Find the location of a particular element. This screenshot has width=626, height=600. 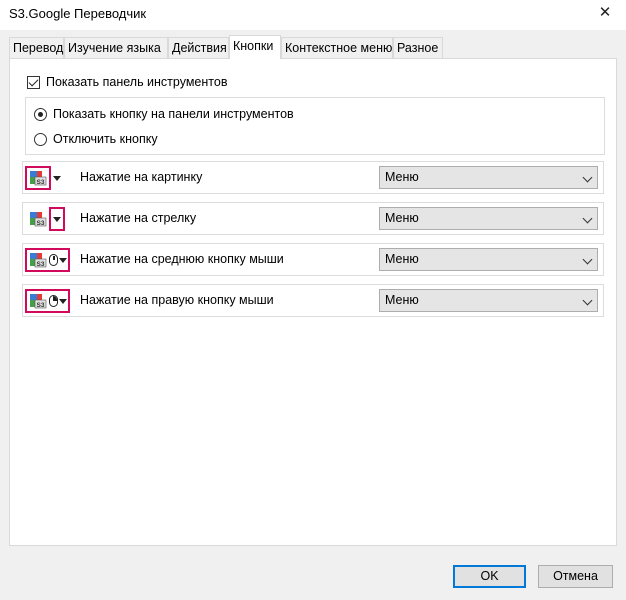

middle-mouse-icon is located at coordinates (53, 260).